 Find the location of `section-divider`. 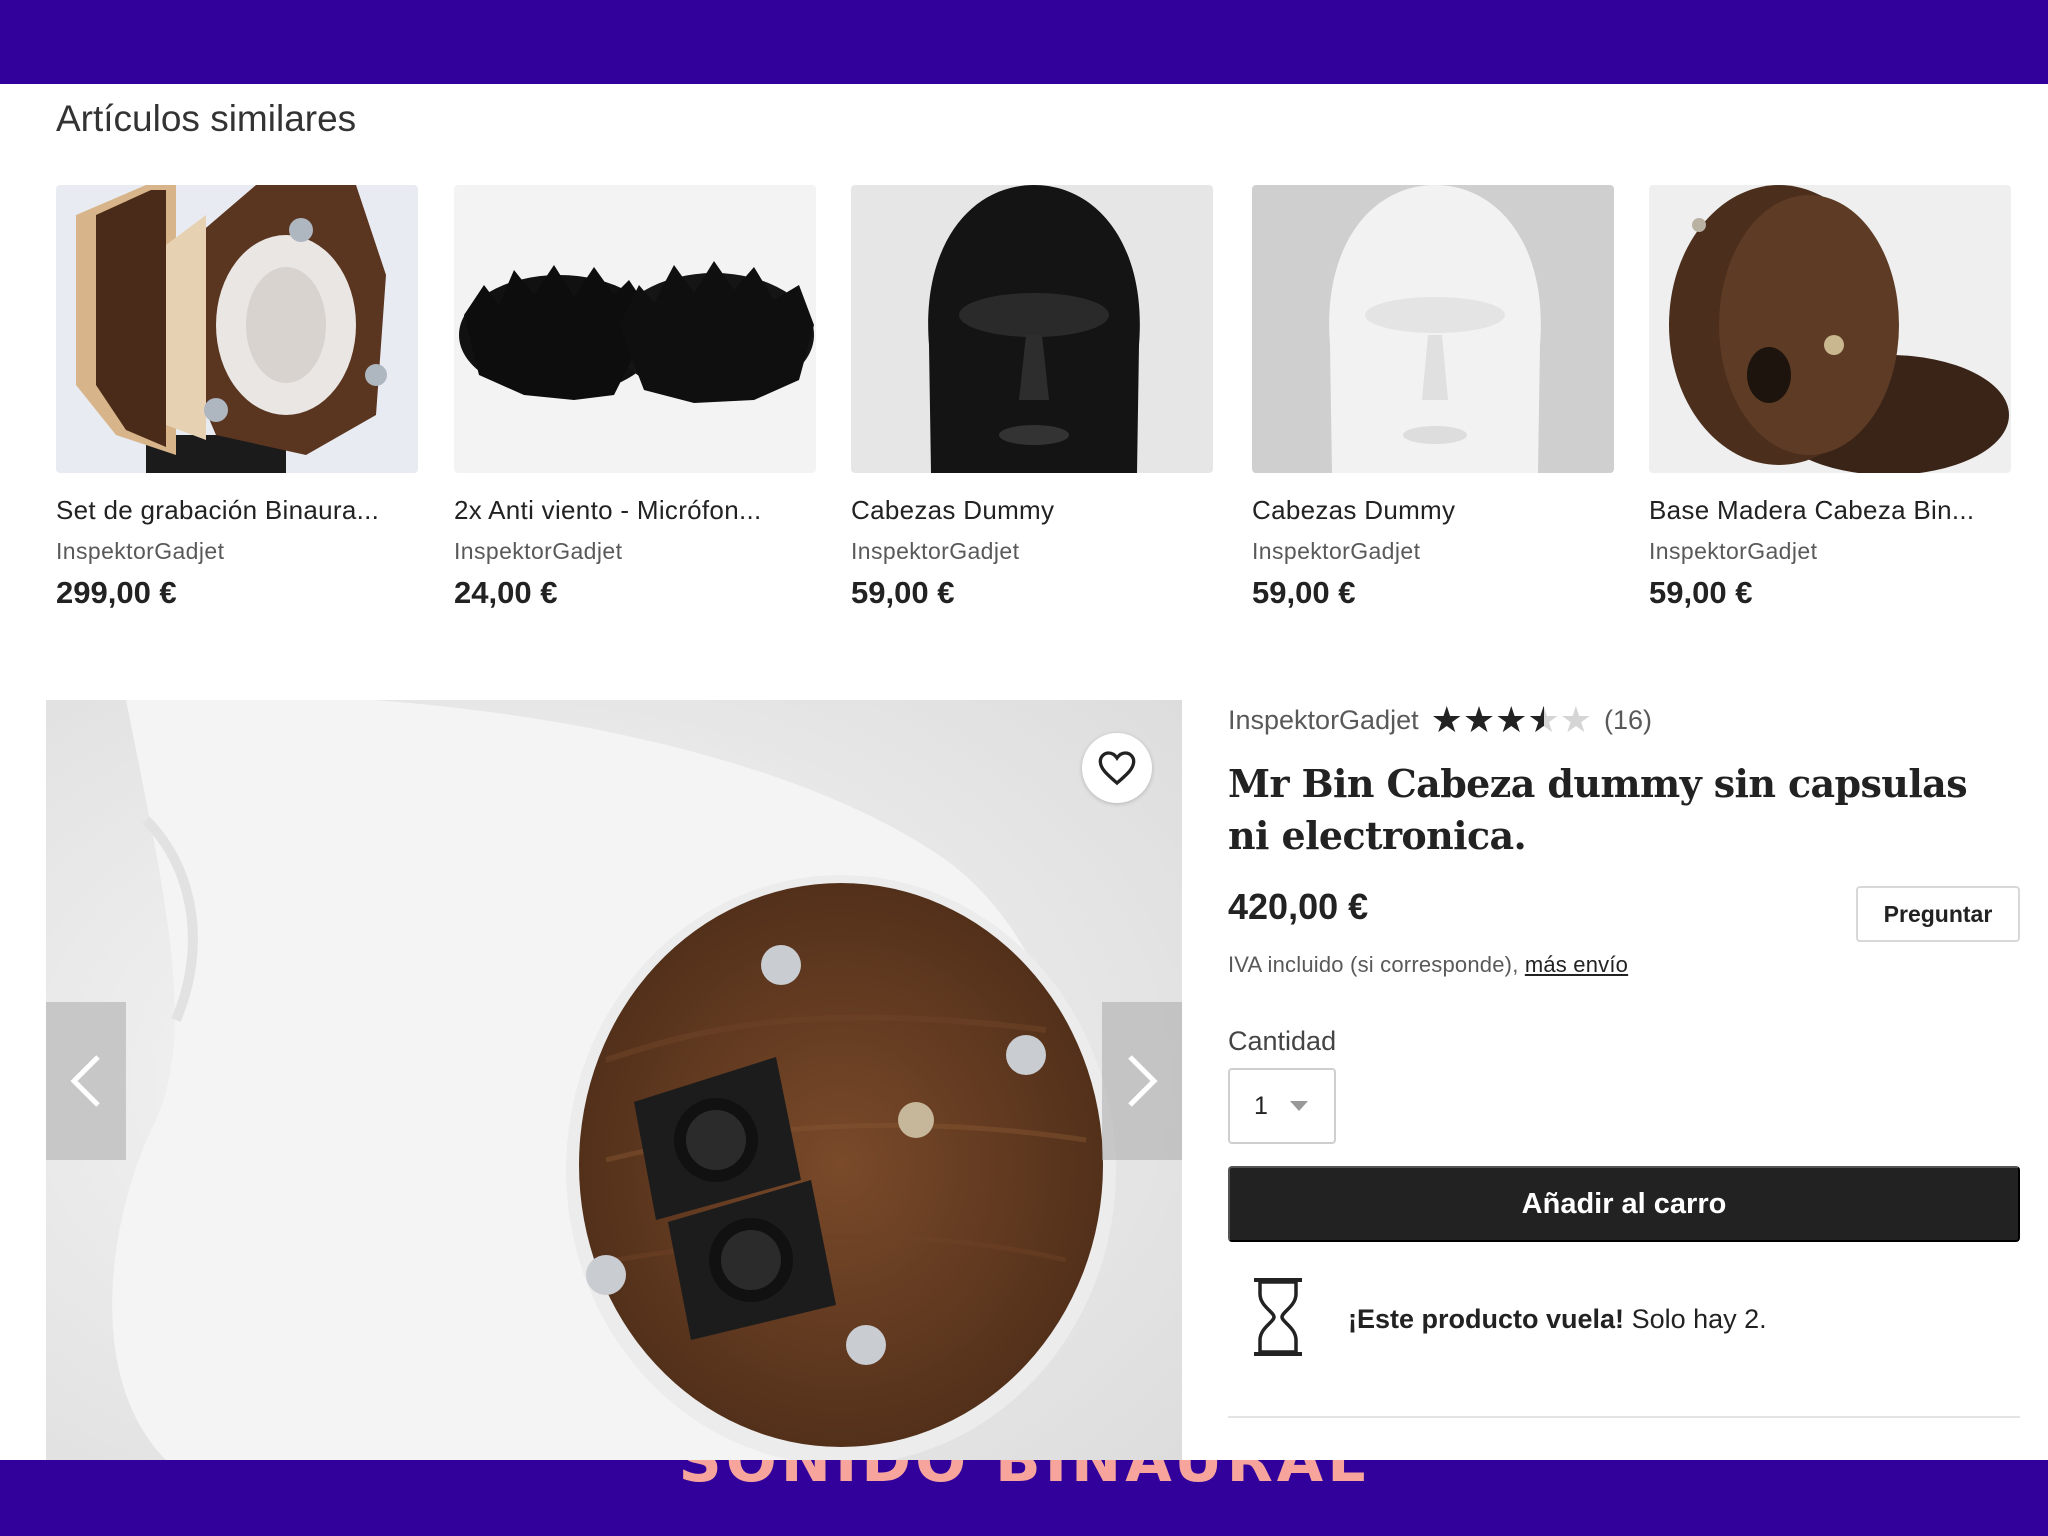

section-divider is located at coordinates (1624, 1417).